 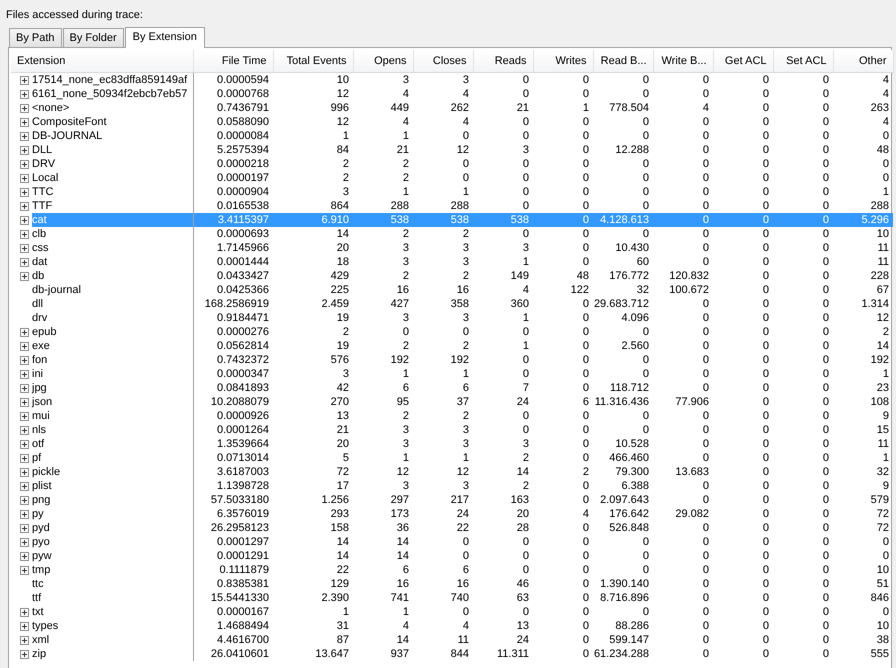 What do you see at coordinates (452, 640) in the screenshot?
I see `table-row: xml 4.4616700 87 14 11 24 0 599.147 0 0 0 38` at bounding box center [452, 640].